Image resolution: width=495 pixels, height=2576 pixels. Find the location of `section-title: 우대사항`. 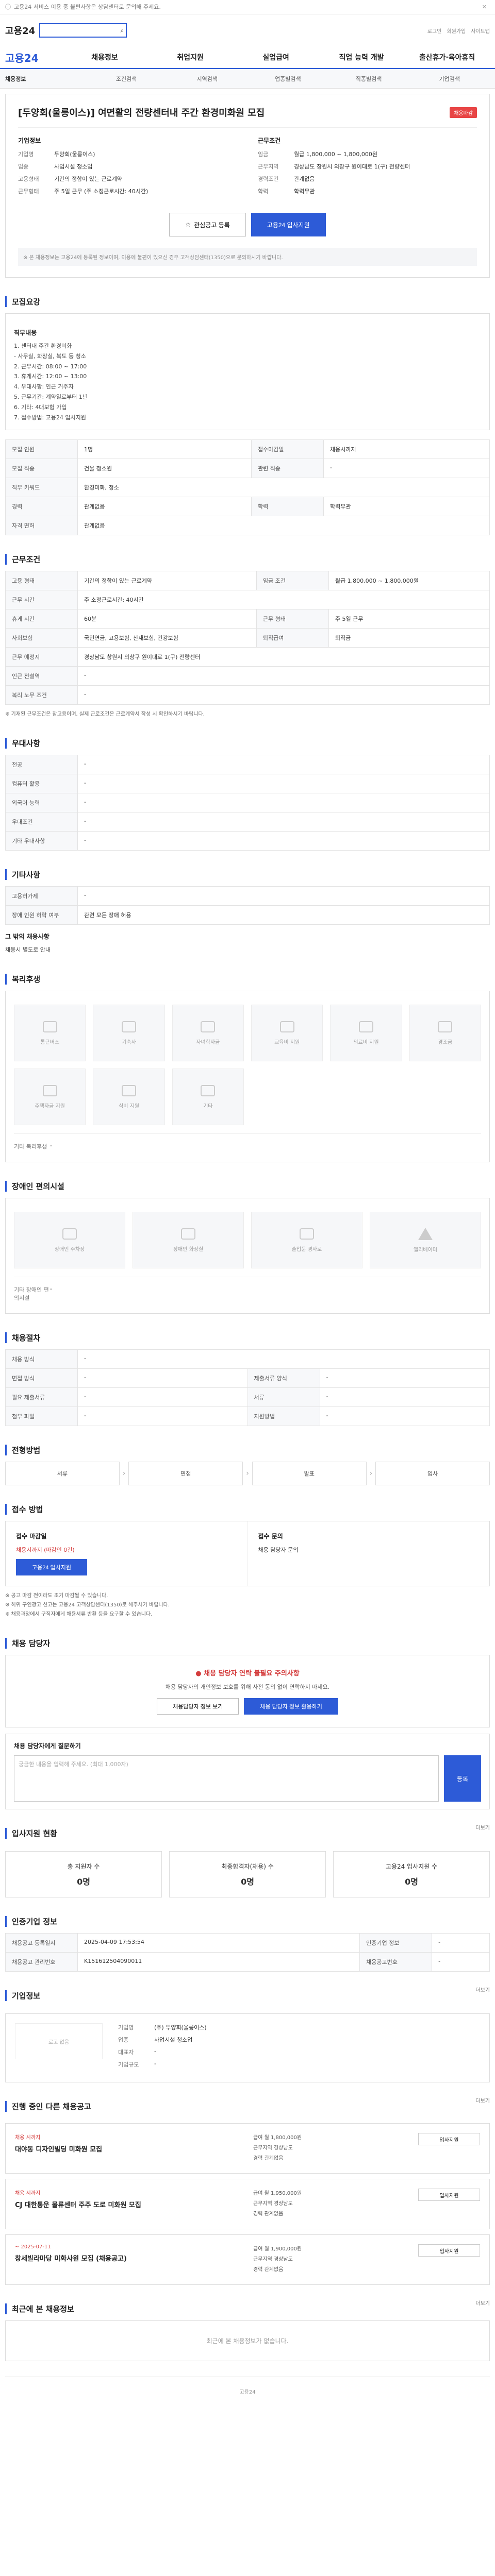

section-title: 우대사항 is located at coordinates (247, 743).